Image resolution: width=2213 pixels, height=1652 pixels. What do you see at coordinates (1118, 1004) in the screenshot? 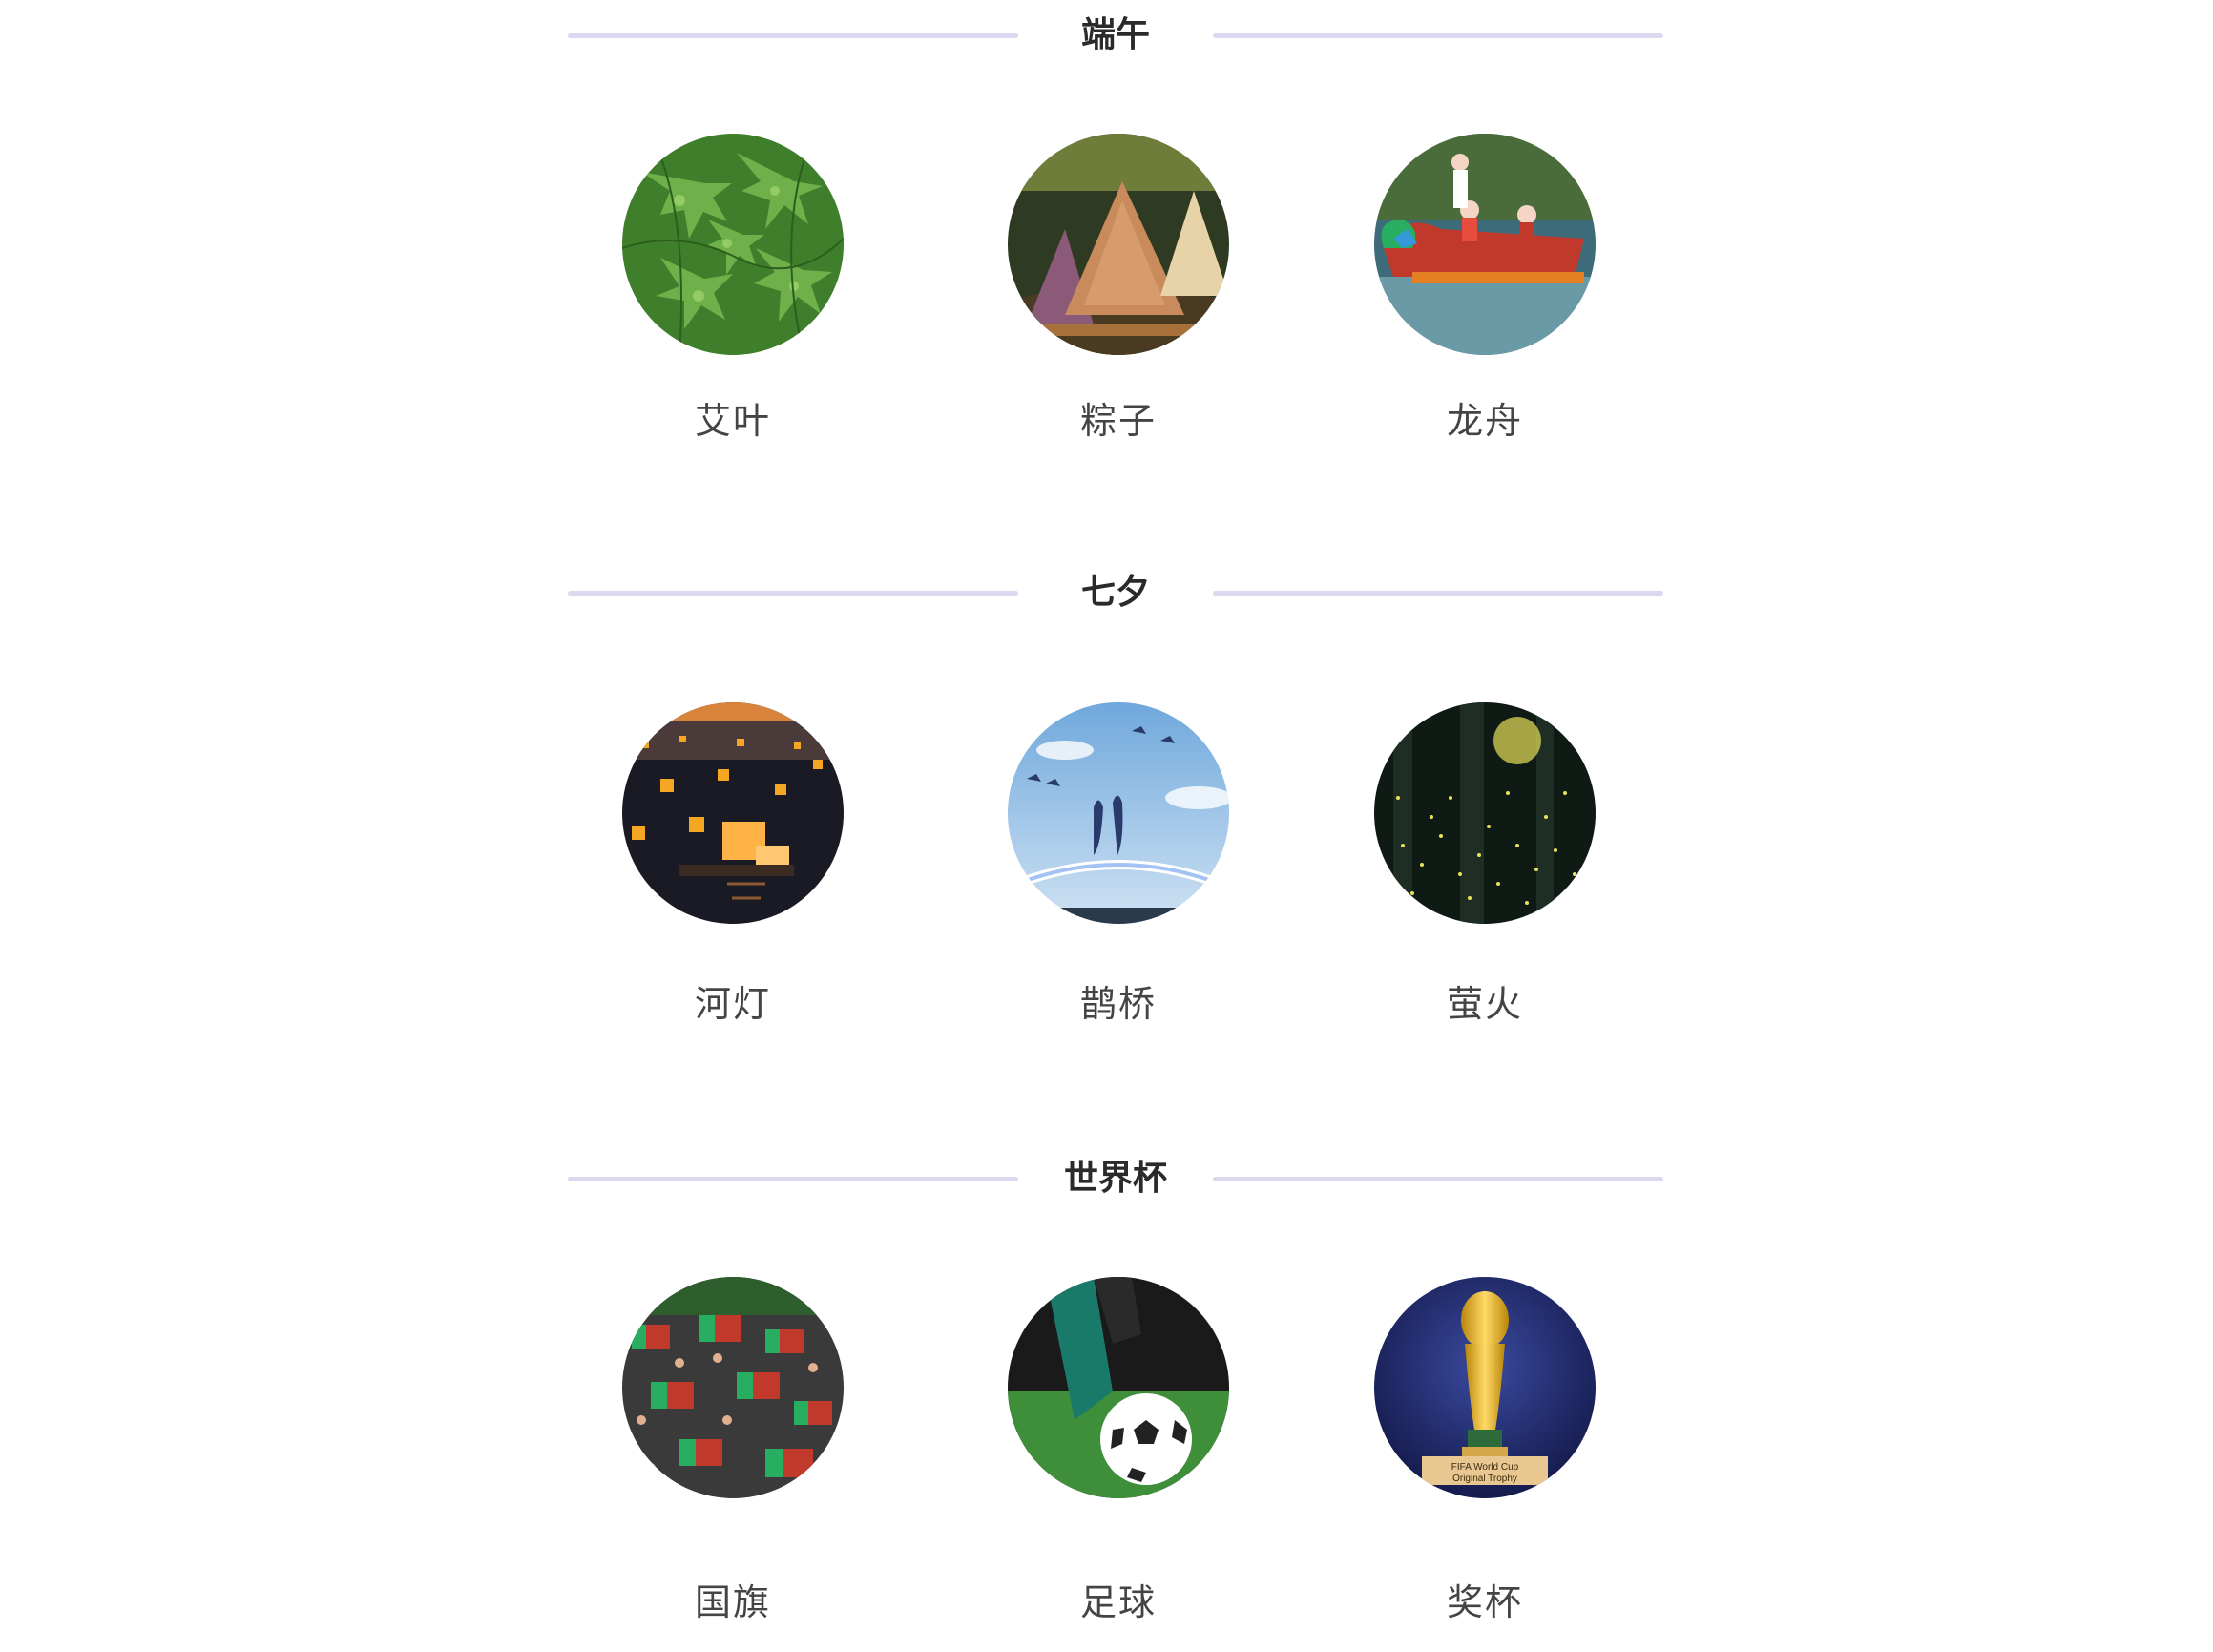
I see `item-label: 鹊桥` at bounding box center [1118, 1004].